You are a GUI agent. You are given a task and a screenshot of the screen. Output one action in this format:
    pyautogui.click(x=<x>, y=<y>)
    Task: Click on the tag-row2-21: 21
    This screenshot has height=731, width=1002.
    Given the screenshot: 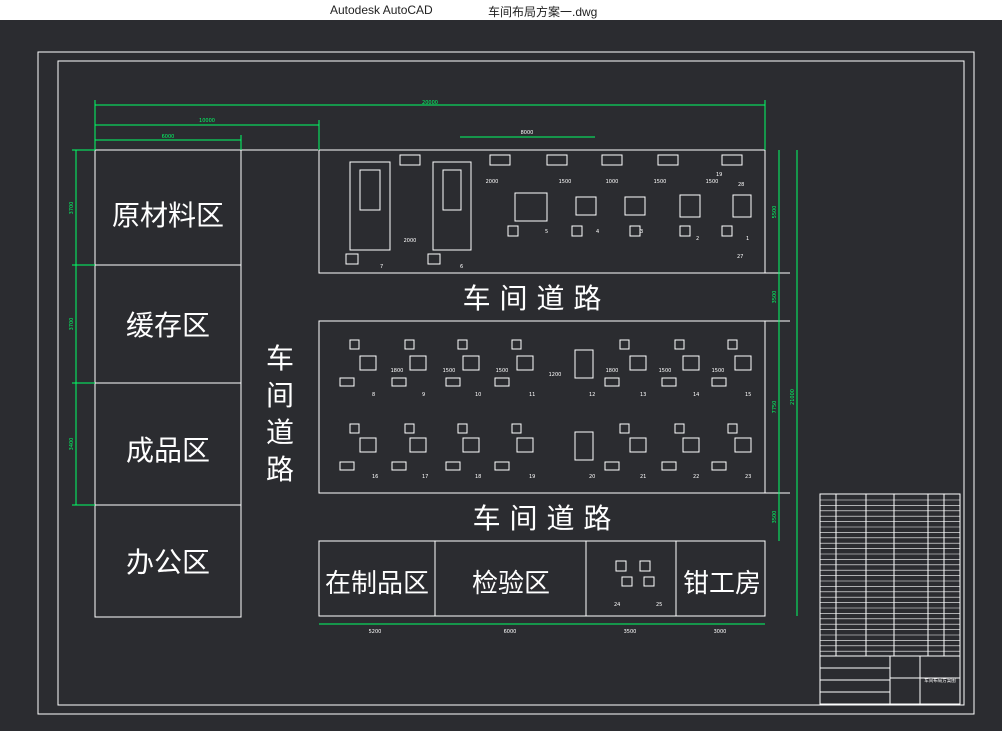 What is the action you would take?
    pyautogui.click(x=643, y=477)
    